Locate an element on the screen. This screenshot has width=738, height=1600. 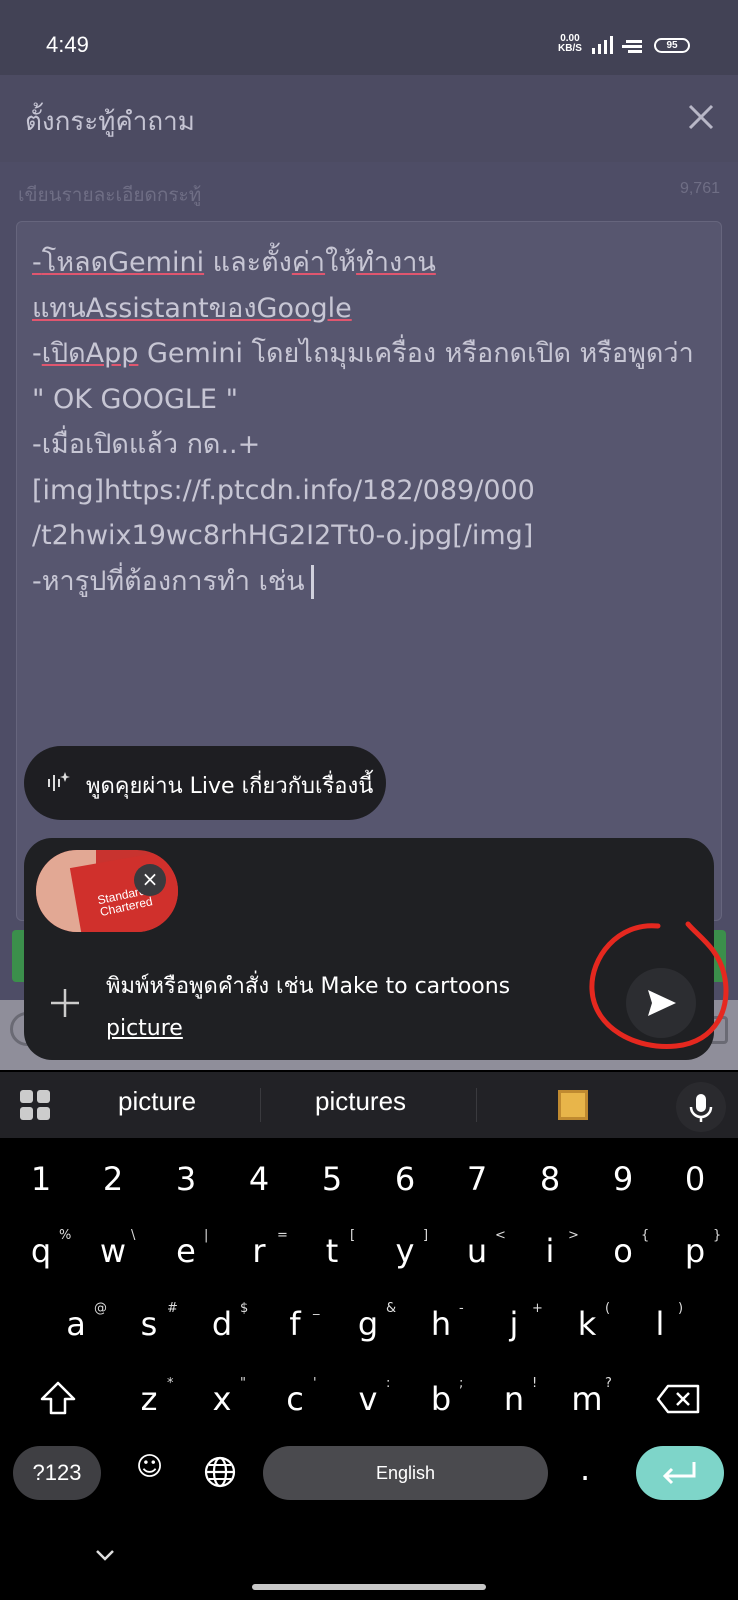
key-hint: | is located at coordinates (206, 1235).